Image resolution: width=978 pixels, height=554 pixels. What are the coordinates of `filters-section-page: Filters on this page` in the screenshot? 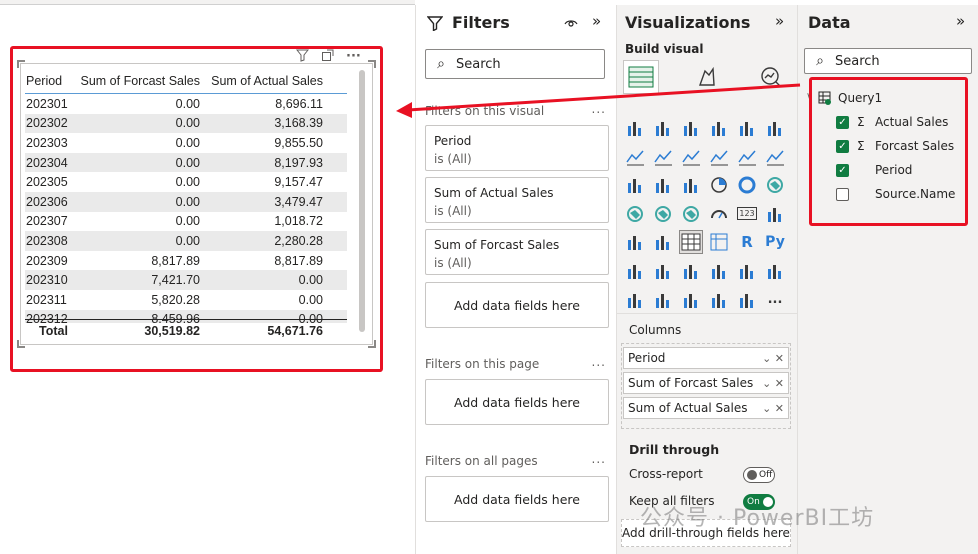 It's located at (482, 364).